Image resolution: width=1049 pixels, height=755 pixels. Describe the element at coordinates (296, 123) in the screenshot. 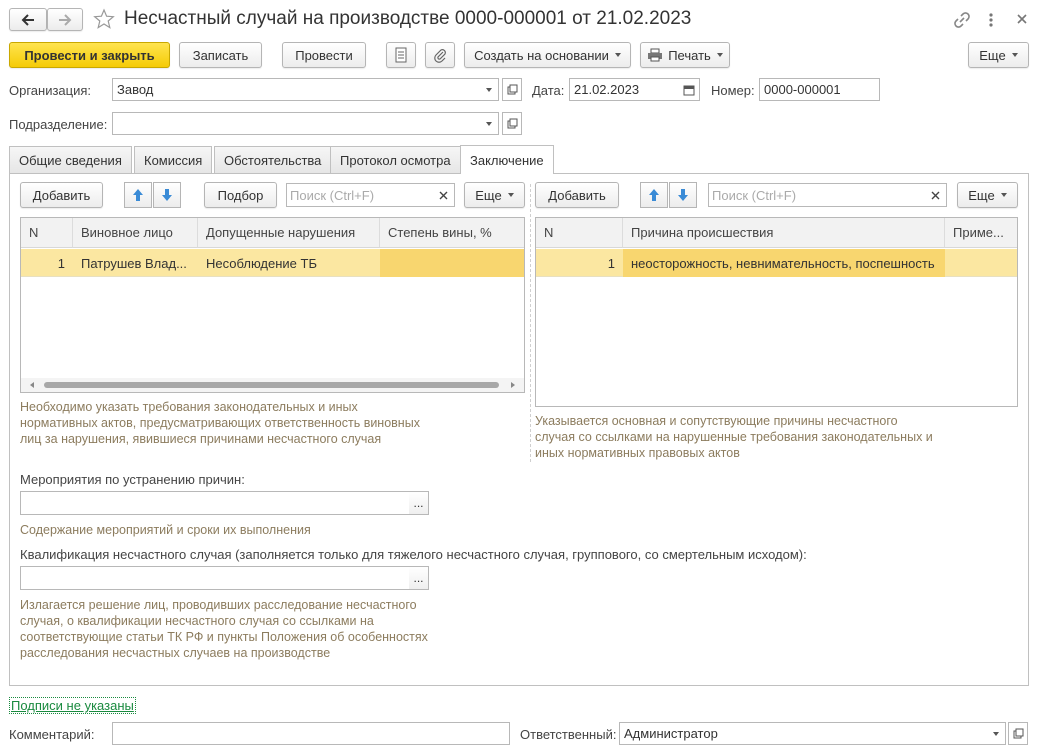

I see `department-field` at that location.